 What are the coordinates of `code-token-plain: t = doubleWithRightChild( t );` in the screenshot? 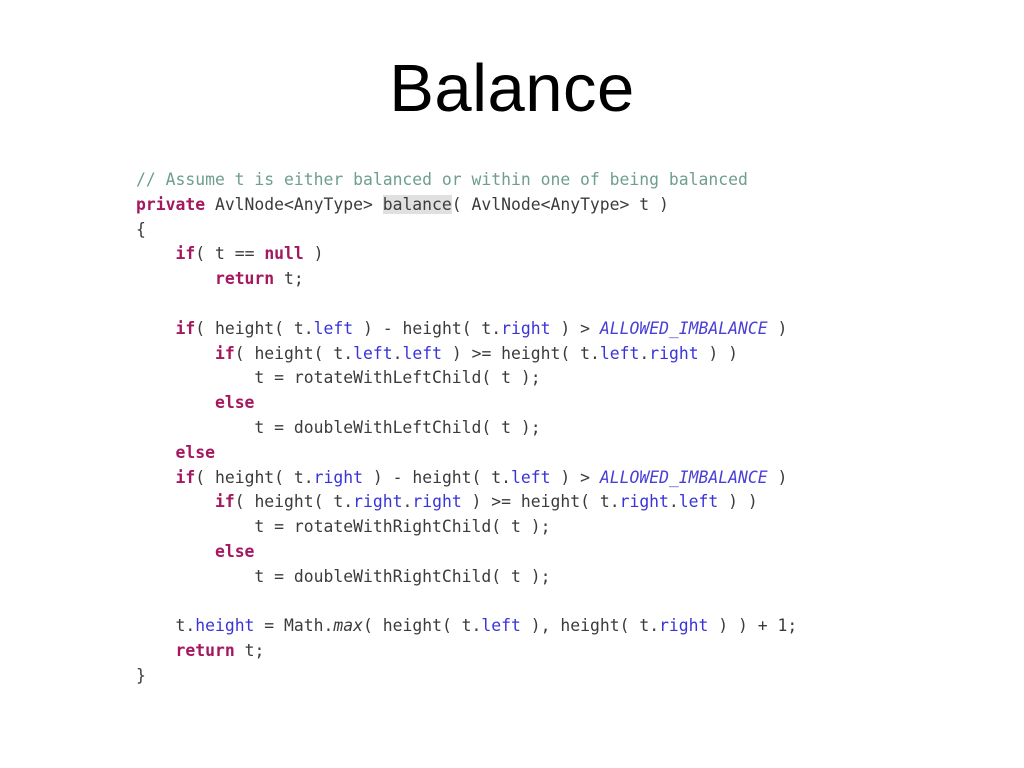 It's located at (343, 576).